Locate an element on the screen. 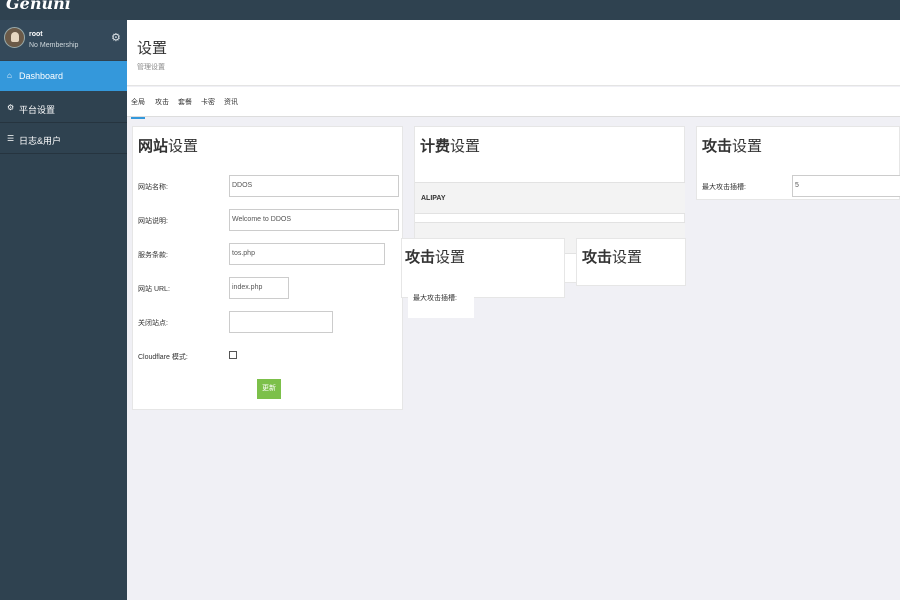 The image size is (900, 600). site-description-input: Welcome to DDOS is located at coordinates (314, 220).